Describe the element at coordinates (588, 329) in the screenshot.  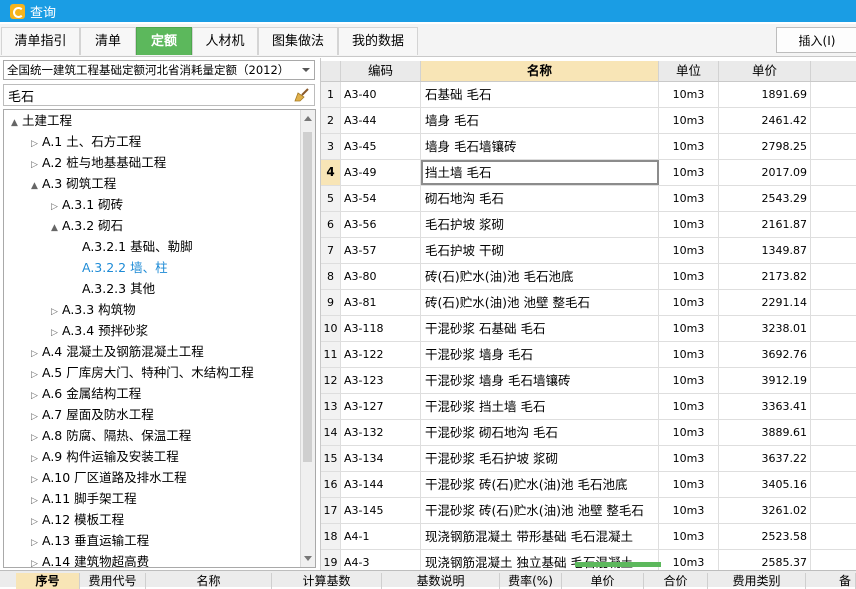
I see `table-row: 10 A3-118 干混砂浆 石基础 毛石 10m3 3238.01` at that location.